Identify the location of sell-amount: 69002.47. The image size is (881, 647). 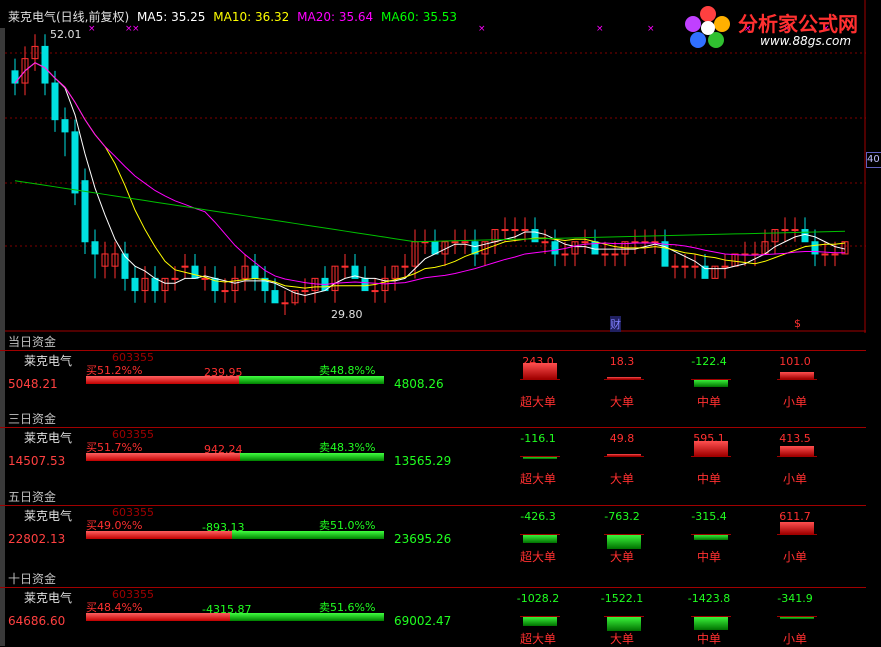
(423, 621).